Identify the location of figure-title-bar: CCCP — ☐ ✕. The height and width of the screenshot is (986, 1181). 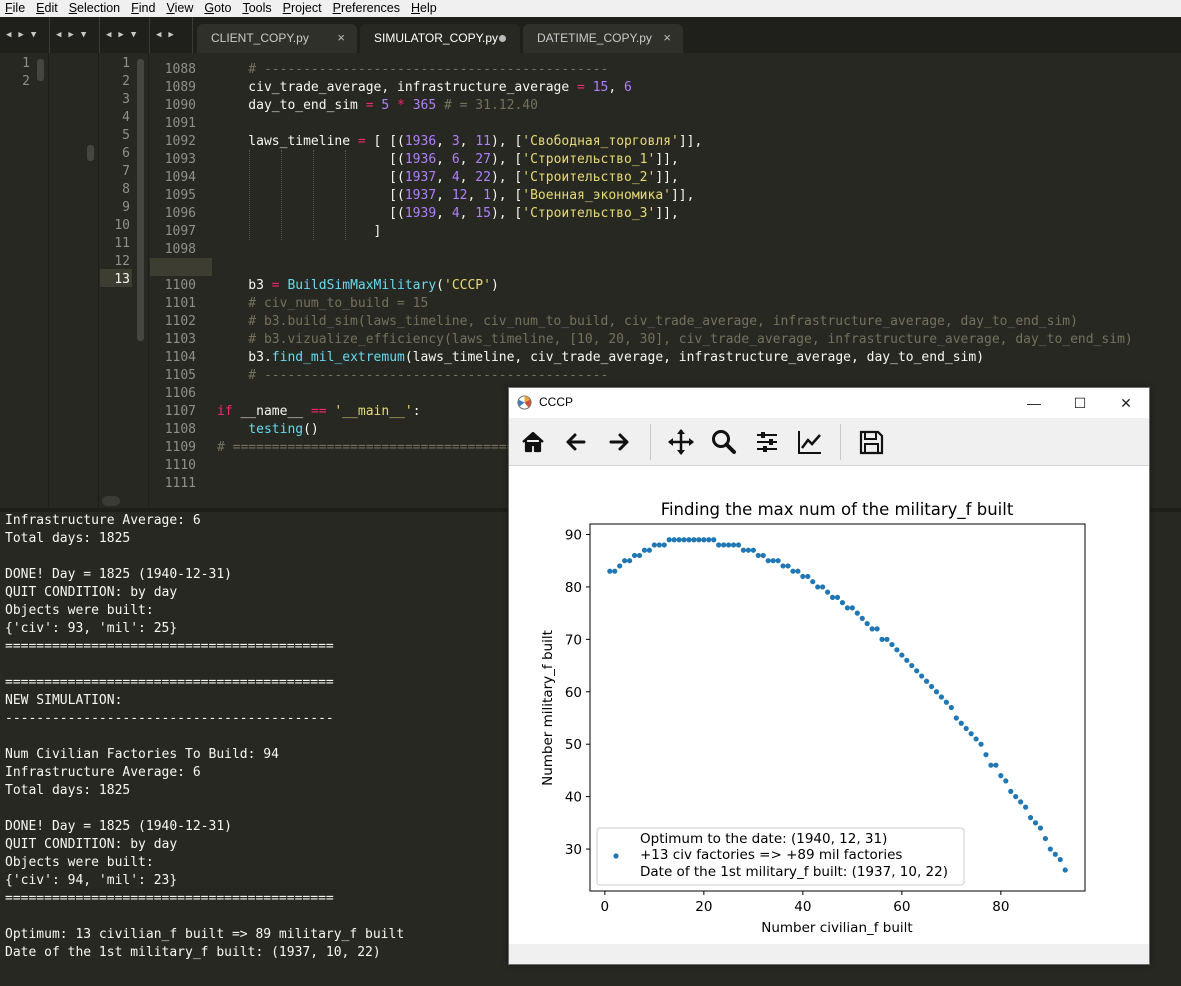
(829, 403).